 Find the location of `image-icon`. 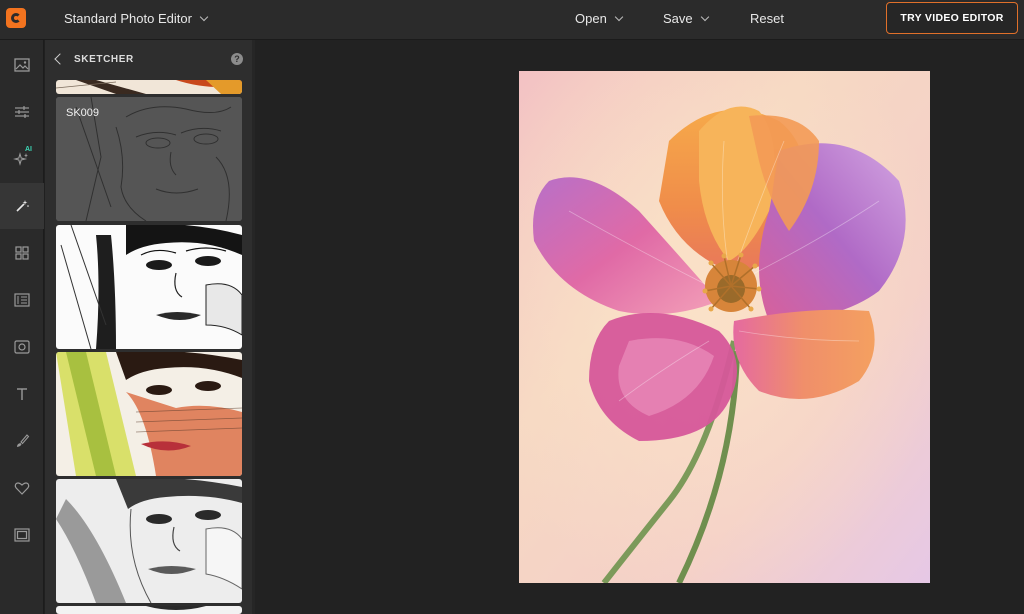

image-icon is located at coordinates (22, 65).